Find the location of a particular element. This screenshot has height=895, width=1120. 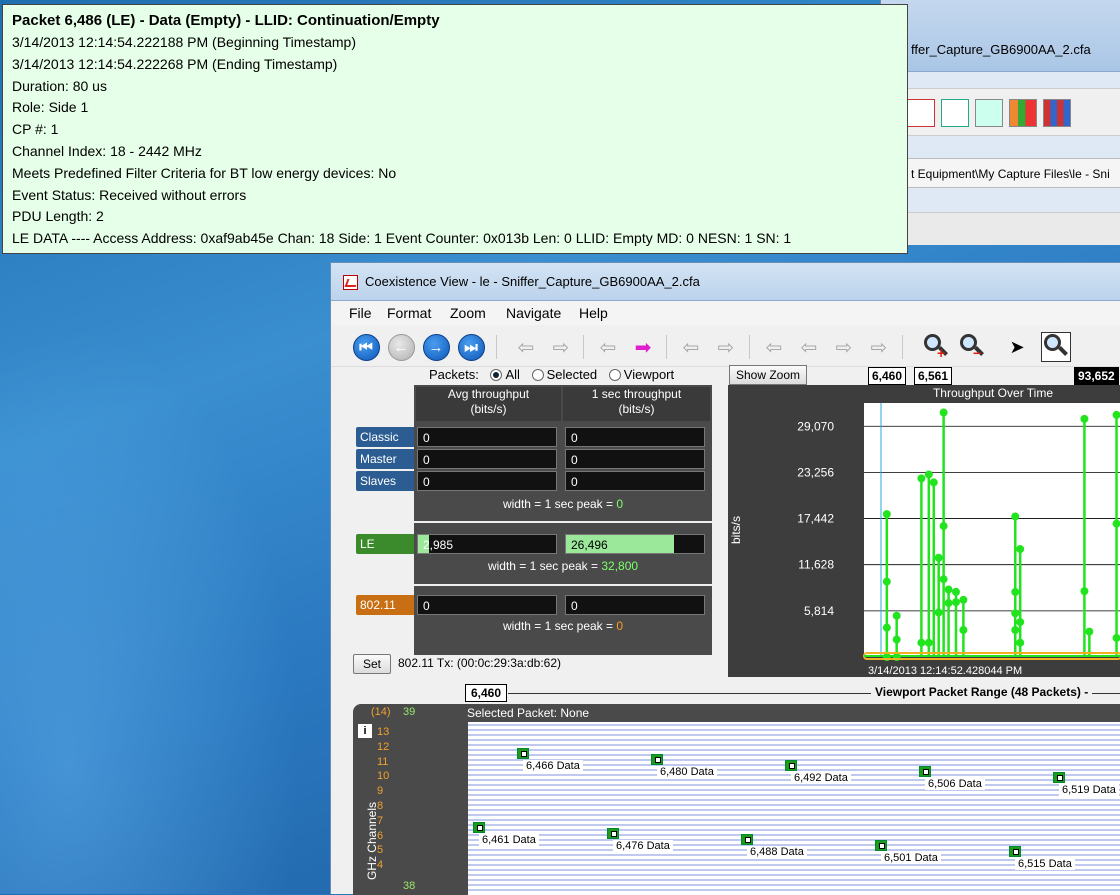

back-arrow-icon: ← is located at coordinates (401, 347).